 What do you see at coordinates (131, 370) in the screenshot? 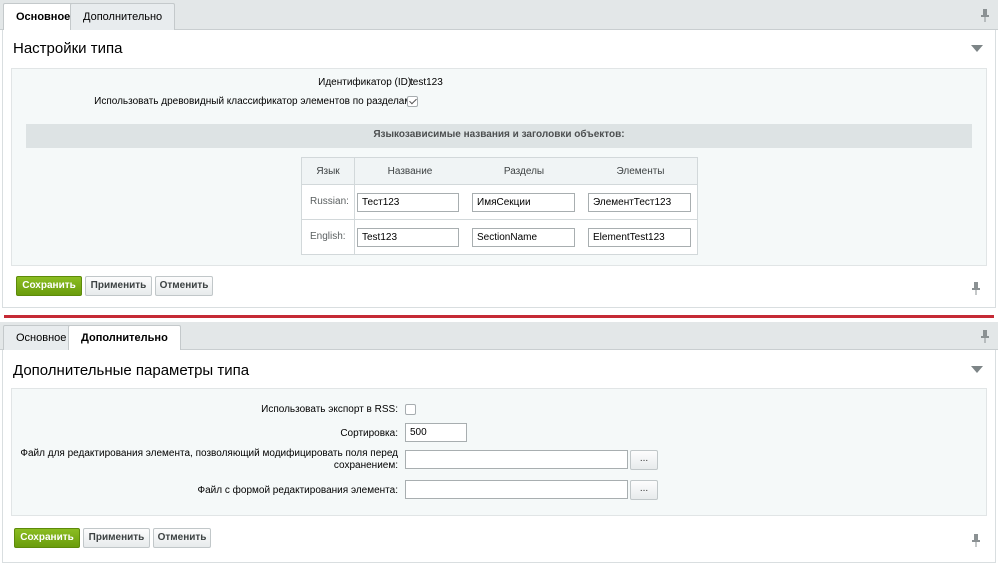
I see `section-title: Дополнительные параметры типа` at bounding box center [131, 370].